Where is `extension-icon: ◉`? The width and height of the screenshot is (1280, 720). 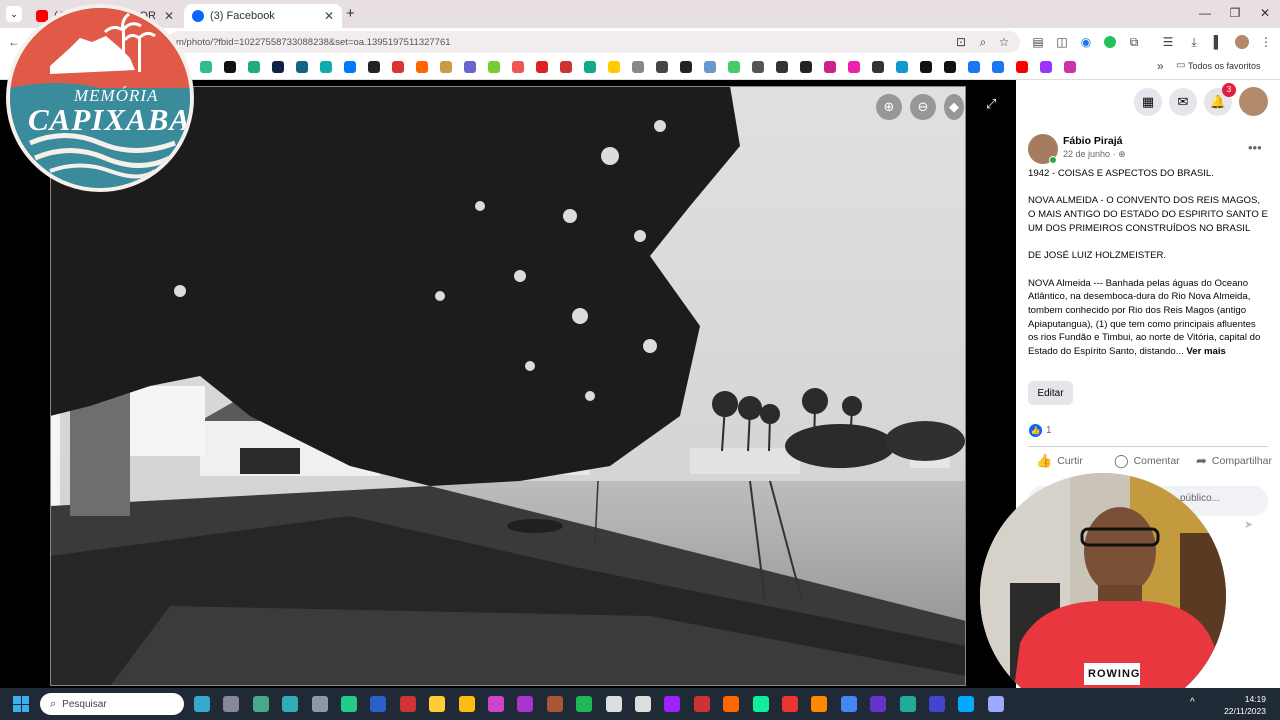
extension-icon: ◉ is located at coordinates (1086, 42).